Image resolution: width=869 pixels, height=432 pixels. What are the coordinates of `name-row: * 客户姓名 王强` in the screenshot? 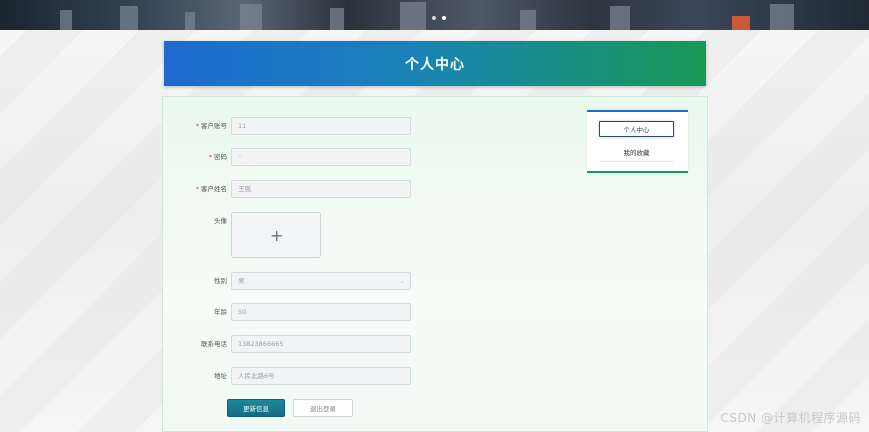 It's located at (313, 189).